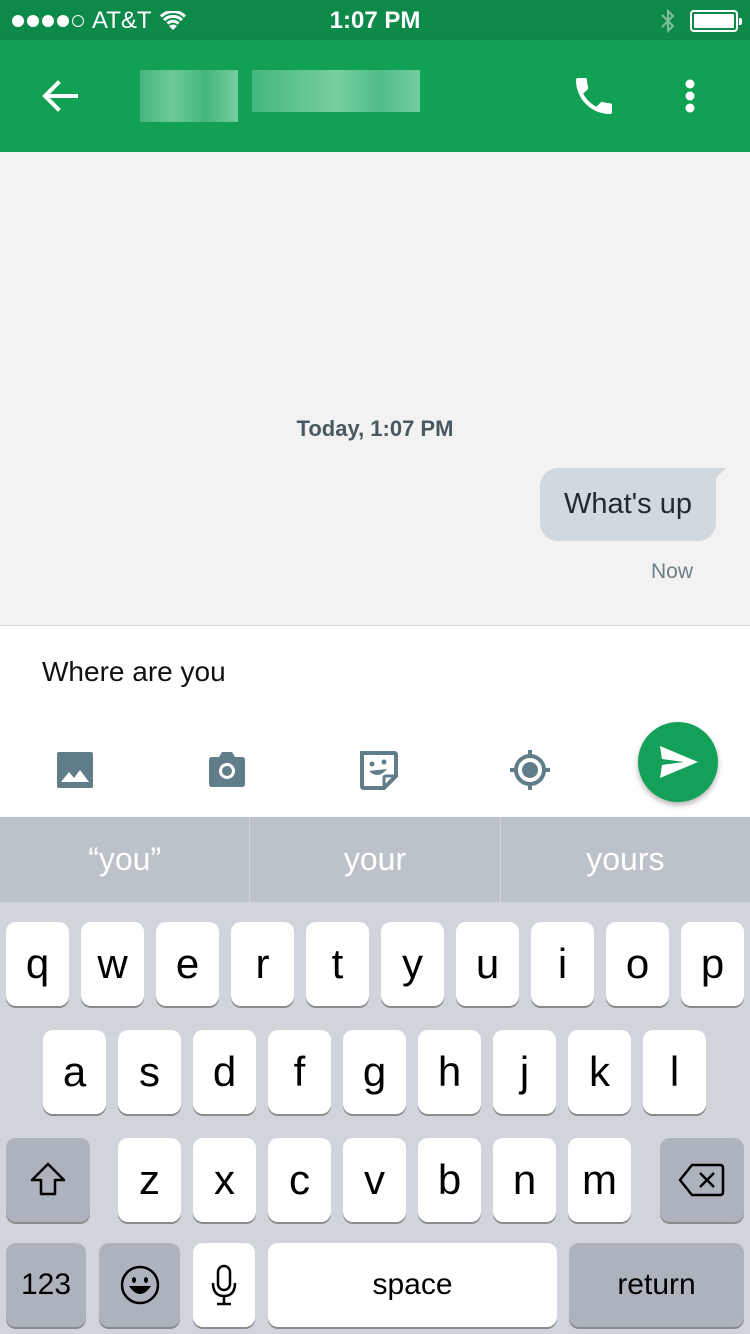 The width and height of the screenshot is (750, 1334). I want to click on key-v: v, so click(374, 1180).